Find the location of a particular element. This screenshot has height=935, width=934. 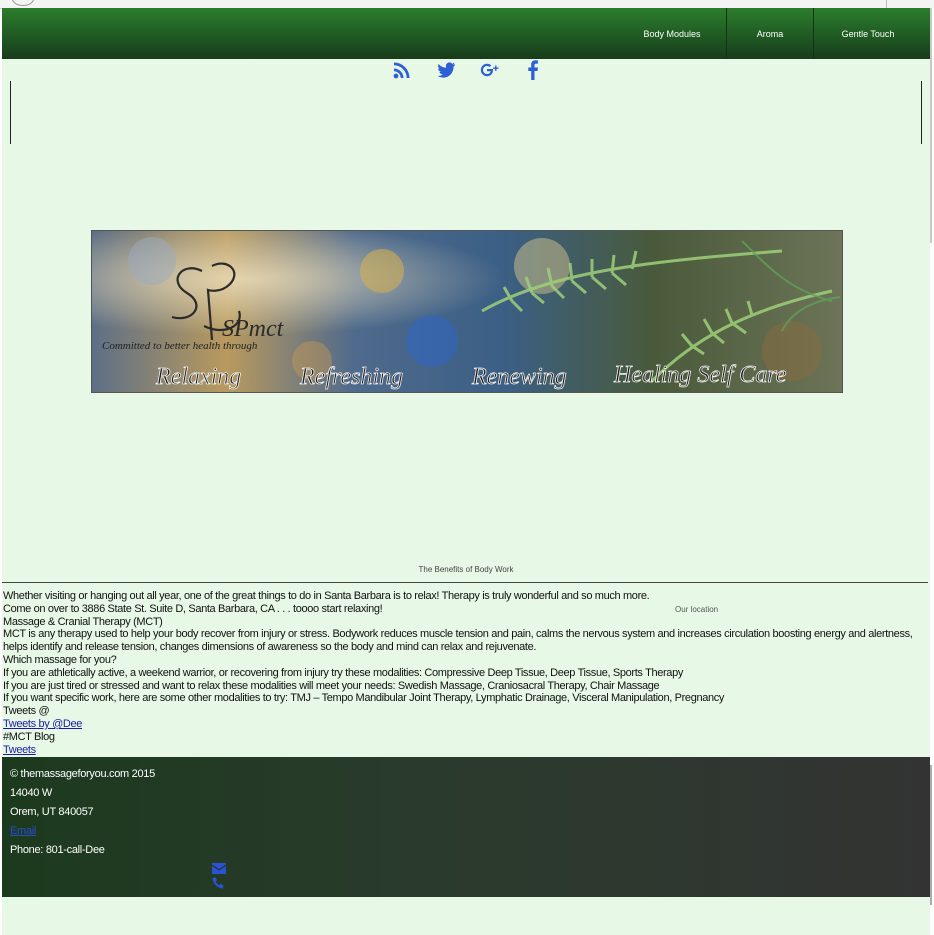

banner-word-healing: Healing Self Care is located at coordinates (700, 375).